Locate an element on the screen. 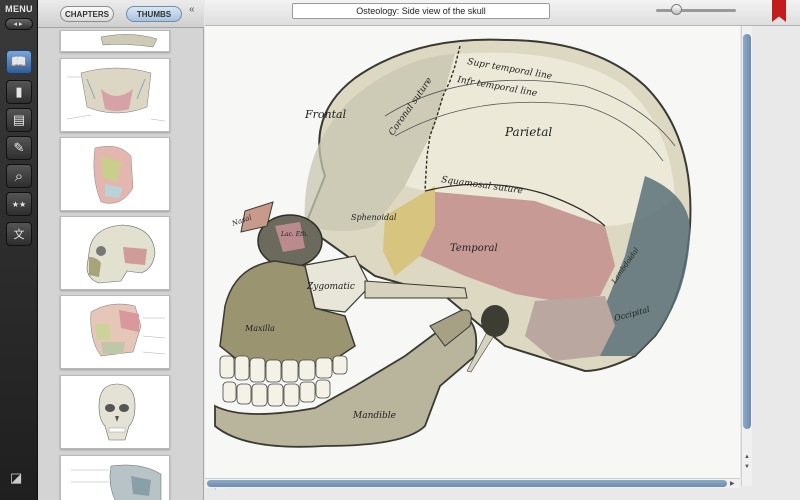  page-title: Osteology: Side view of the skull is located at coordinates (421, 11).